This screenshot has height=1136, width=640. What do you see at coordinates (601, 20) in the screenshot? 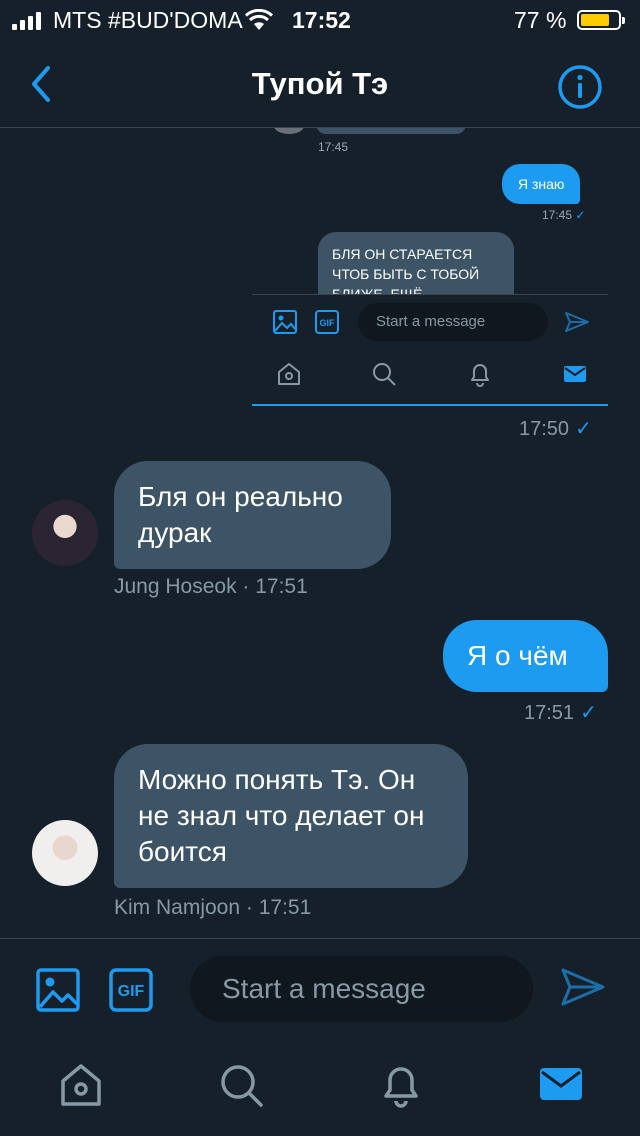
I see `battery-icon` at bounding box center [601, 20].